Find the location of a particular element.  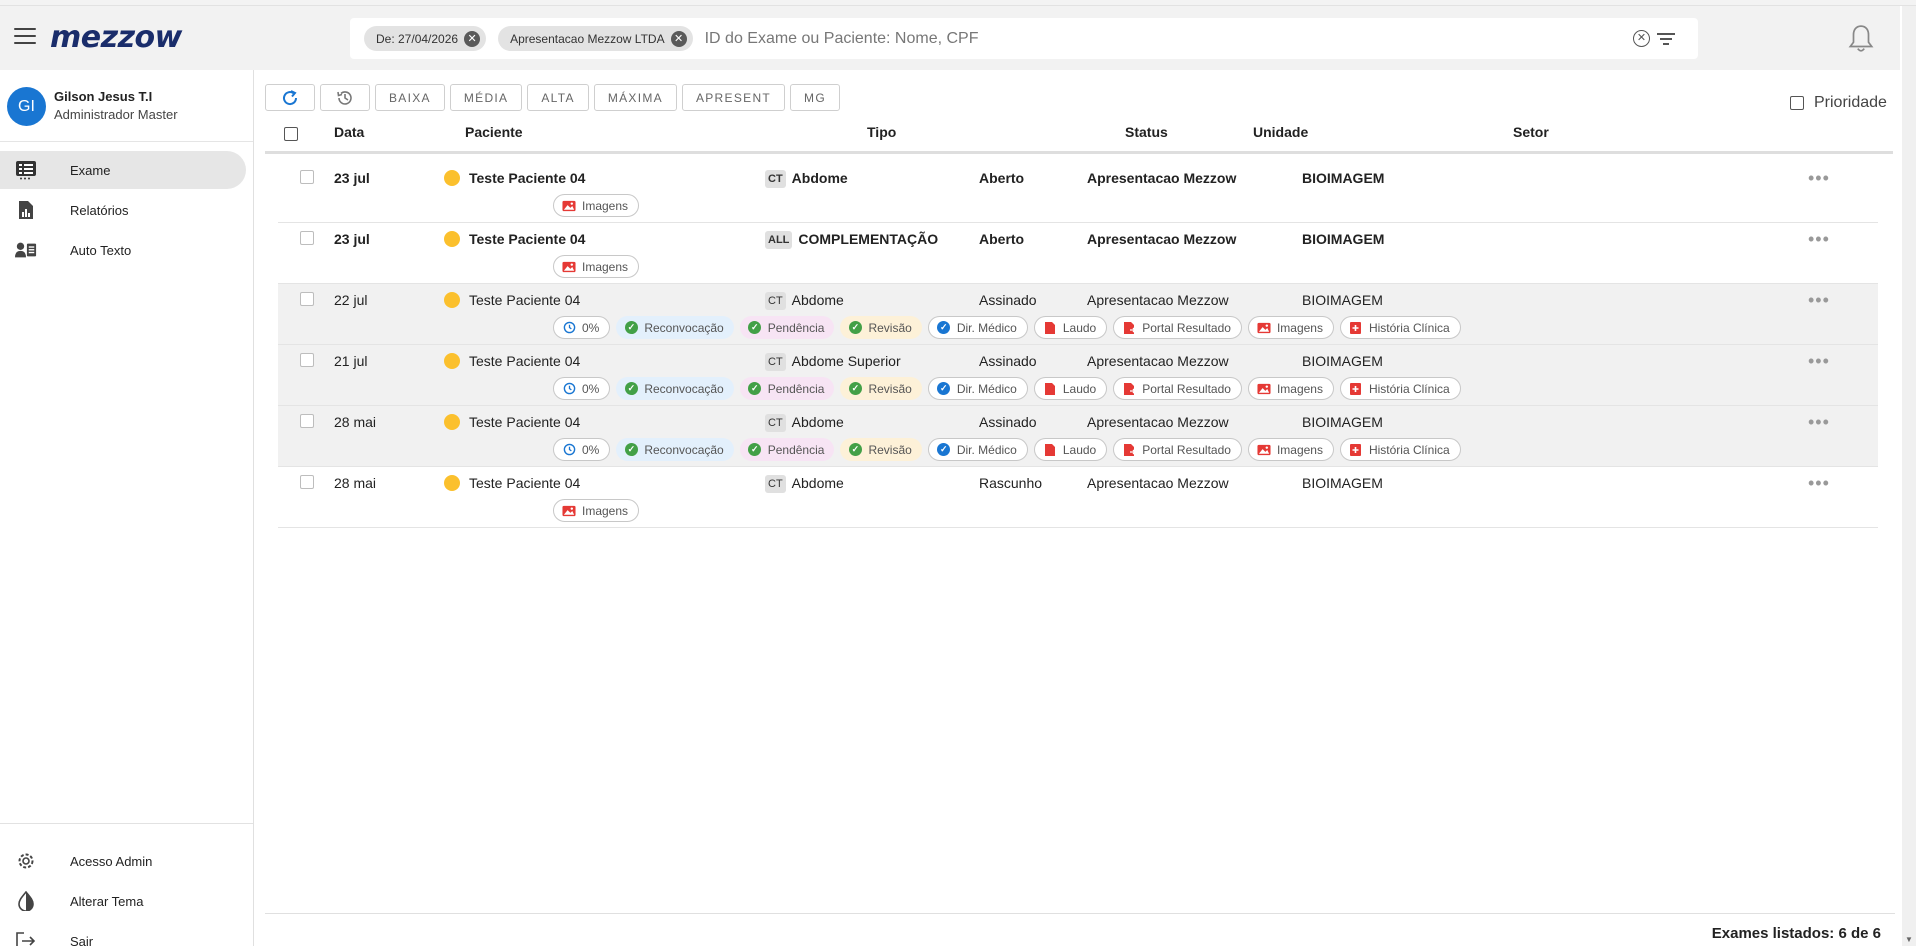

tag-label: 0% is located at coordinates (591, 327).